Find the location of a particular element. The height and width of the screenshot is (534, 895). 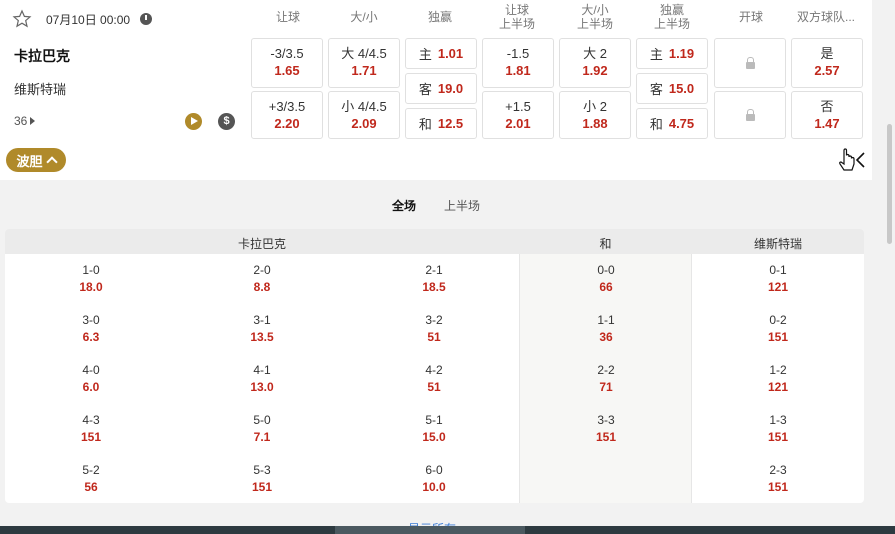

score-label: 2-3 is located at coordinates (778, 470).